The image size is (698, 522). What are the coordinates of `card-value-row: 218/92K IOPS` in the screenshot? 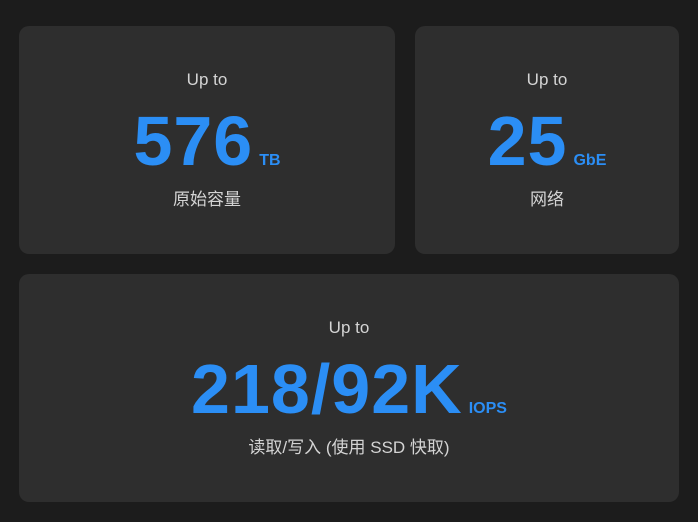 It's located at (349, 389).